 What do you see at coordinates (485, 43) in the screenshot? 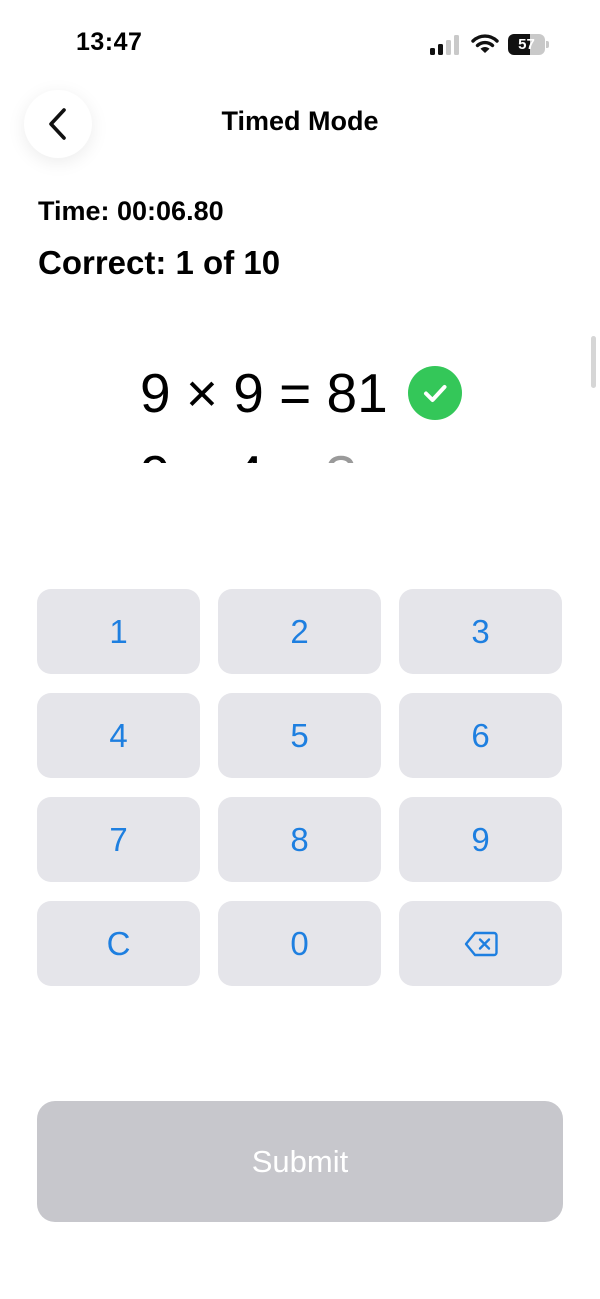
I see `wifi-icon` at bounding box center [485, 43].